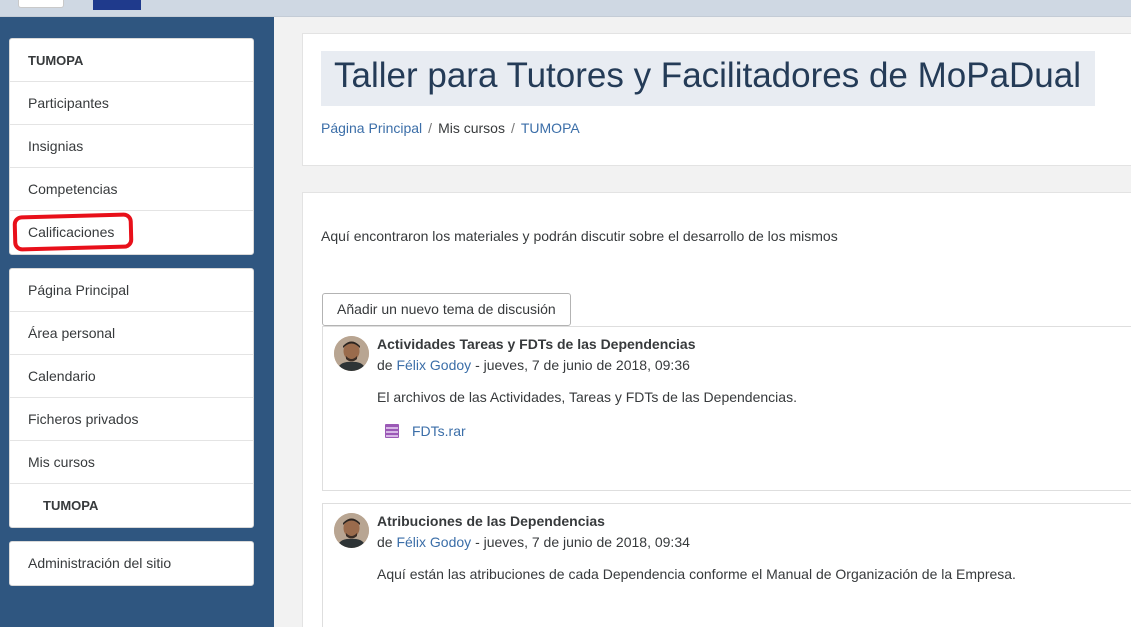 This screenshot has height=627, width=1131. I want to click on sidebar-item-area-personal: Área personal, so click(131, 333).